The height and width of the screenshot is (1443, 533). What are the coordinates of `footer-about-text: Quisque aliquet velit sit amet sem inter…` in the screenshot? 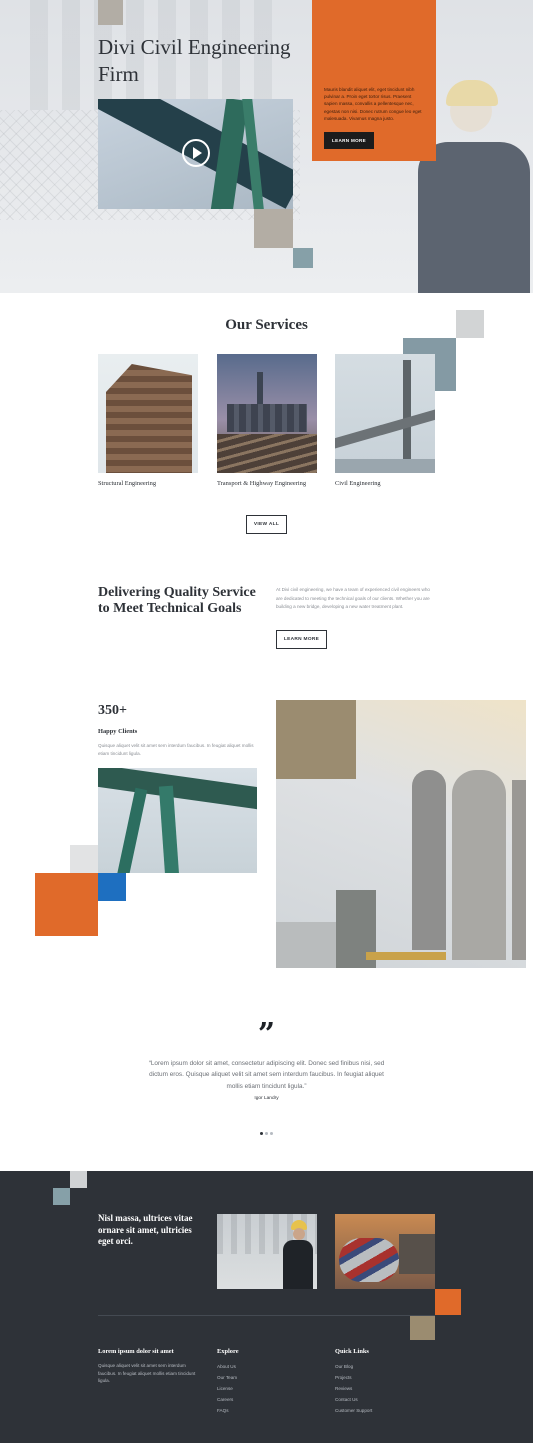 It's located at (147, 1373).